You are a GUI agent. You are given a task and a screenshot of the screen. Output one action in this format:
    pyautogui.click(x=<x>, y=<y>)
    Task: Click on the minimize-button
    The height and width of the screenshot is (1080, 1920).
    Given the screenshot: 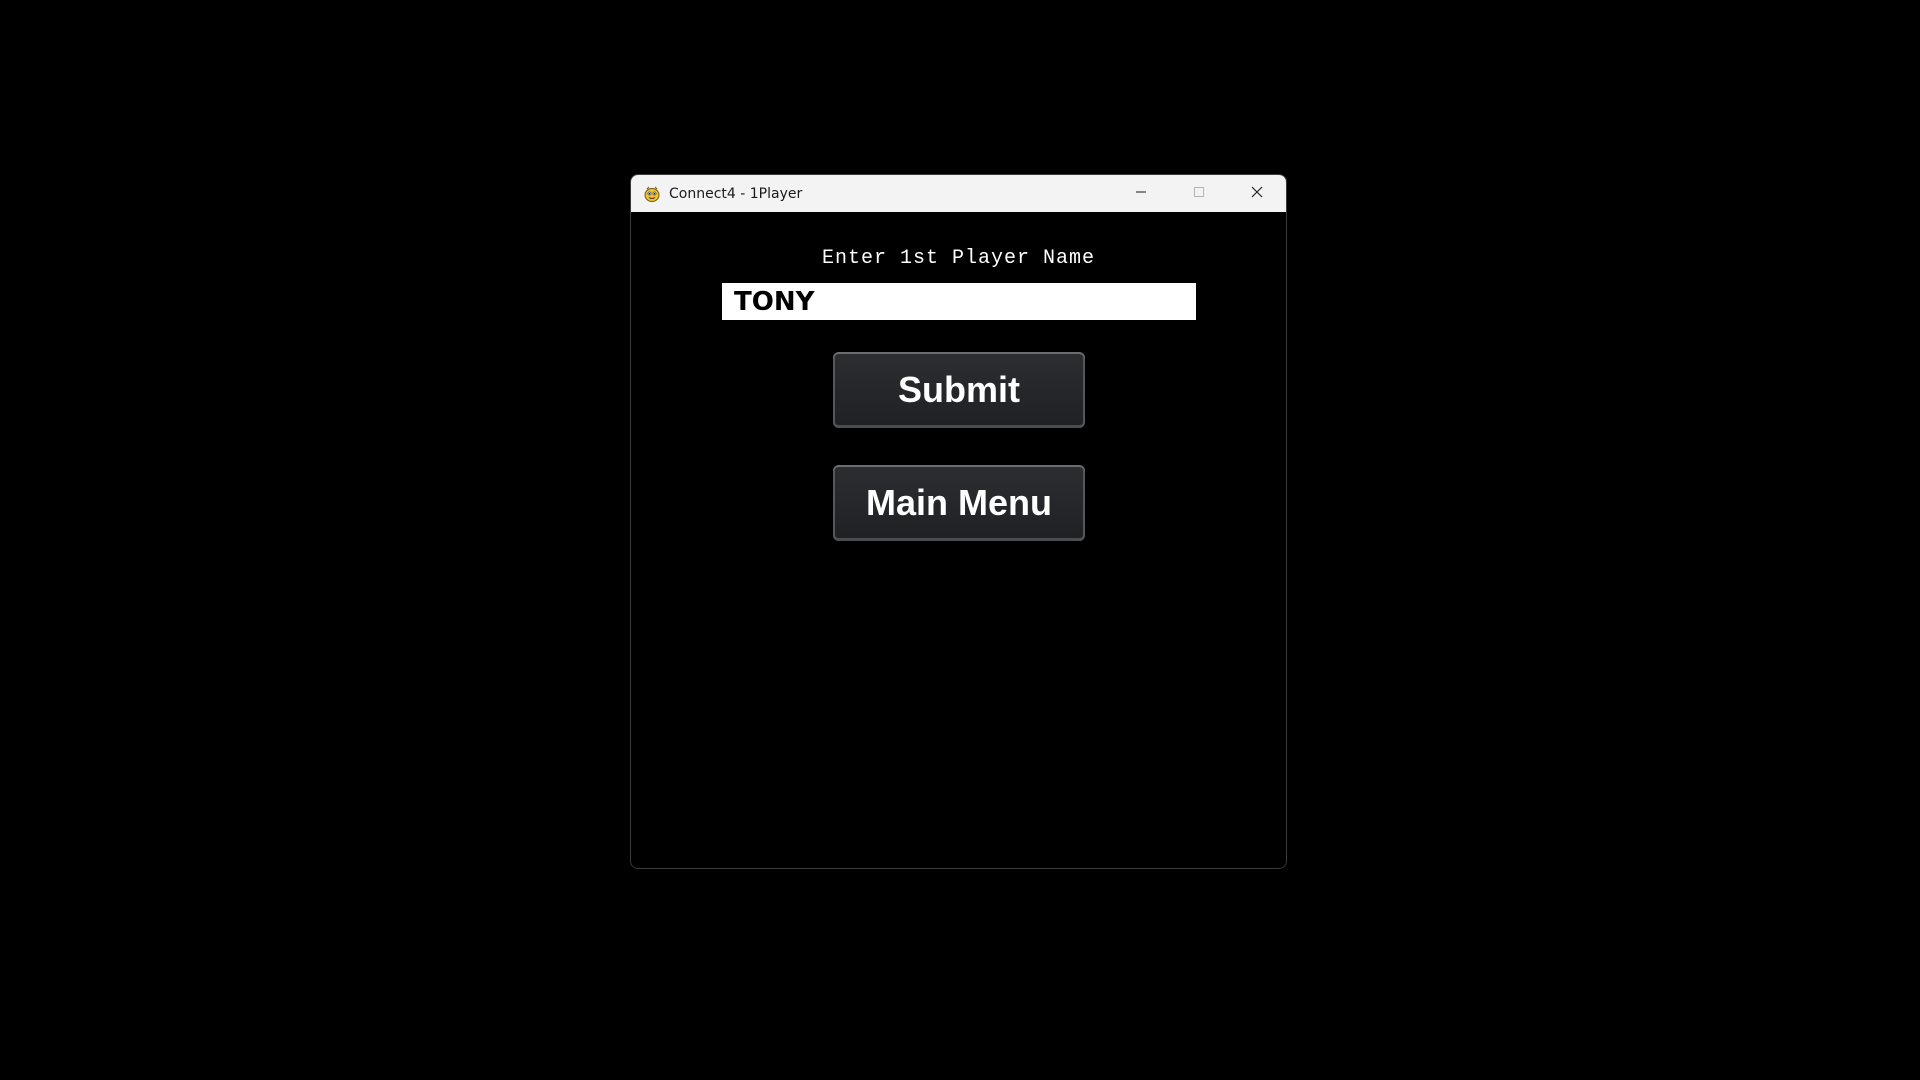 What is the action you would take?
    pyautogui.click(x=1141, y=193)
    